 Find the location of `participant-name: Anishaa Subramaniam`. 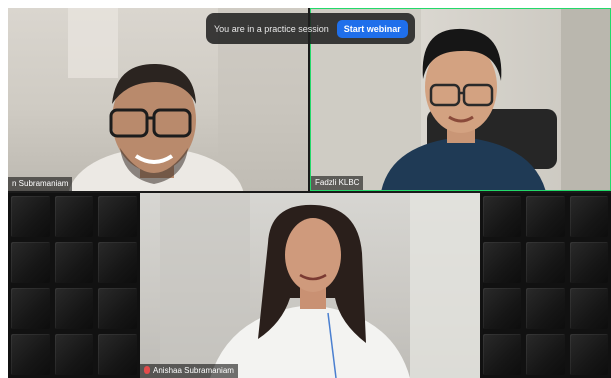

participant-name: Anishaa Subramaniam is located at coordinates (193, 370).